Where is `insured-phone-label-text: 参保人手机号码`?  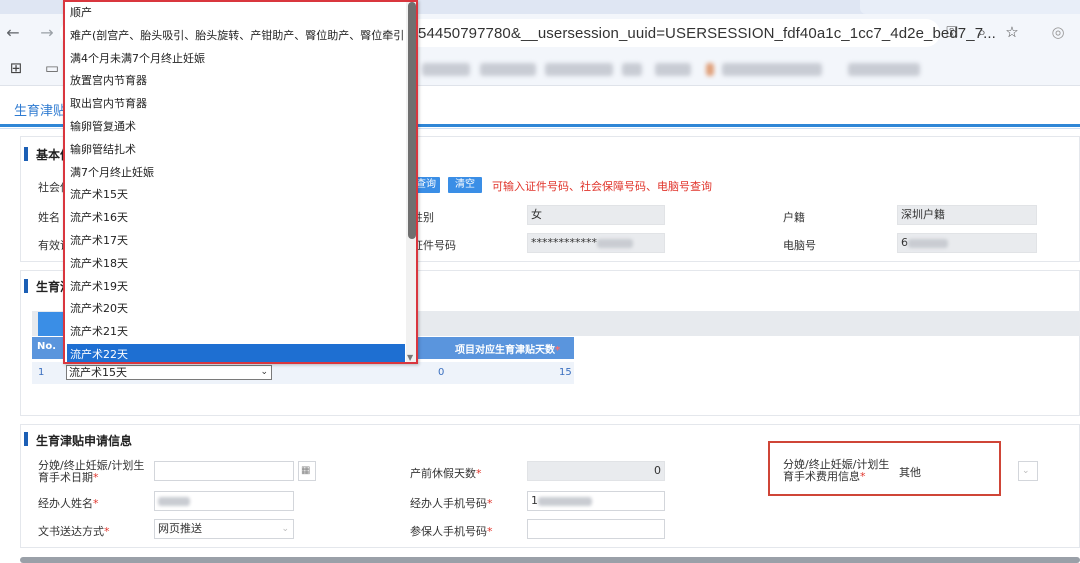
insured-phone-label-text: 参保人手机号码 is located at coordinates (448, 531).